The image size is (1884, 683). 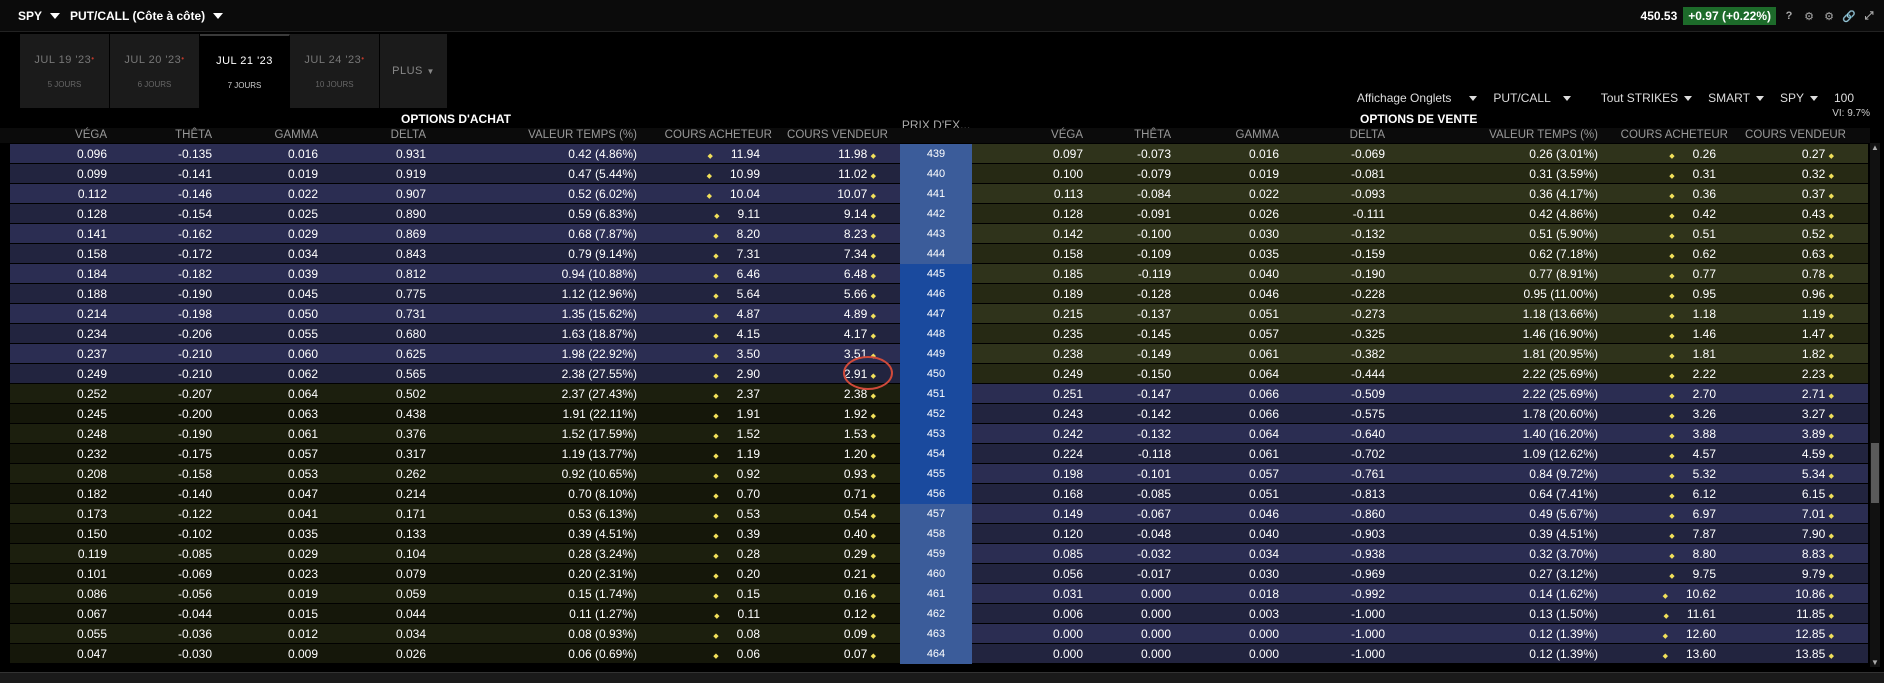 I want to click on put-ask-cell: 10.86 ◆, so click(x=1814, y=594).